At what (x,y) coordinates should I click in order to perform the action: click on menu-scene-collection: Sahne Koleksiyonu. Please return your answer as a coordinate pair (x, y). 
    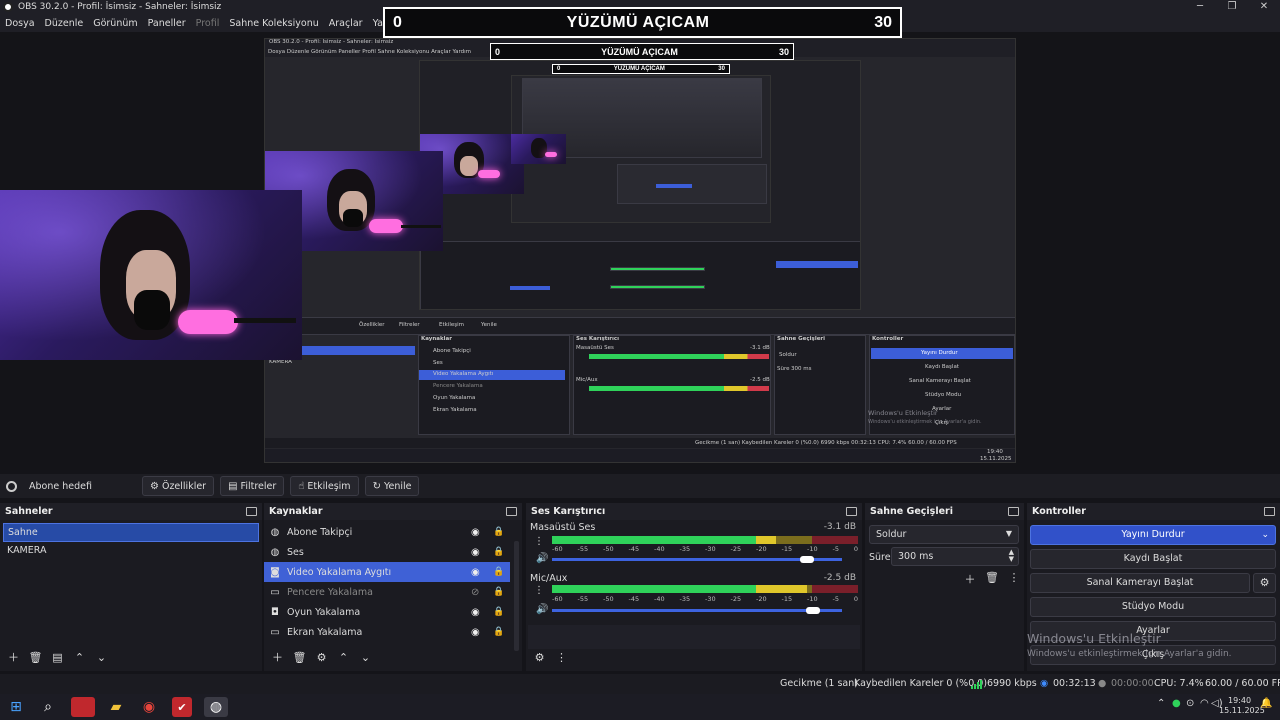
    Looking at the image, I should click on (273, 23).